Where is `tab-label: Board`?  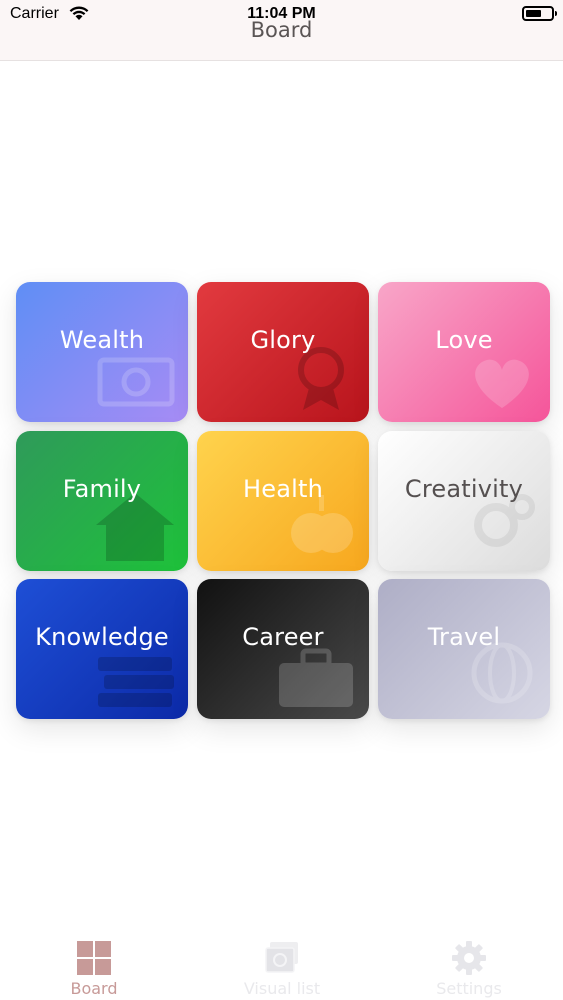
tab-label: Board is located at coordinates (94, 988).